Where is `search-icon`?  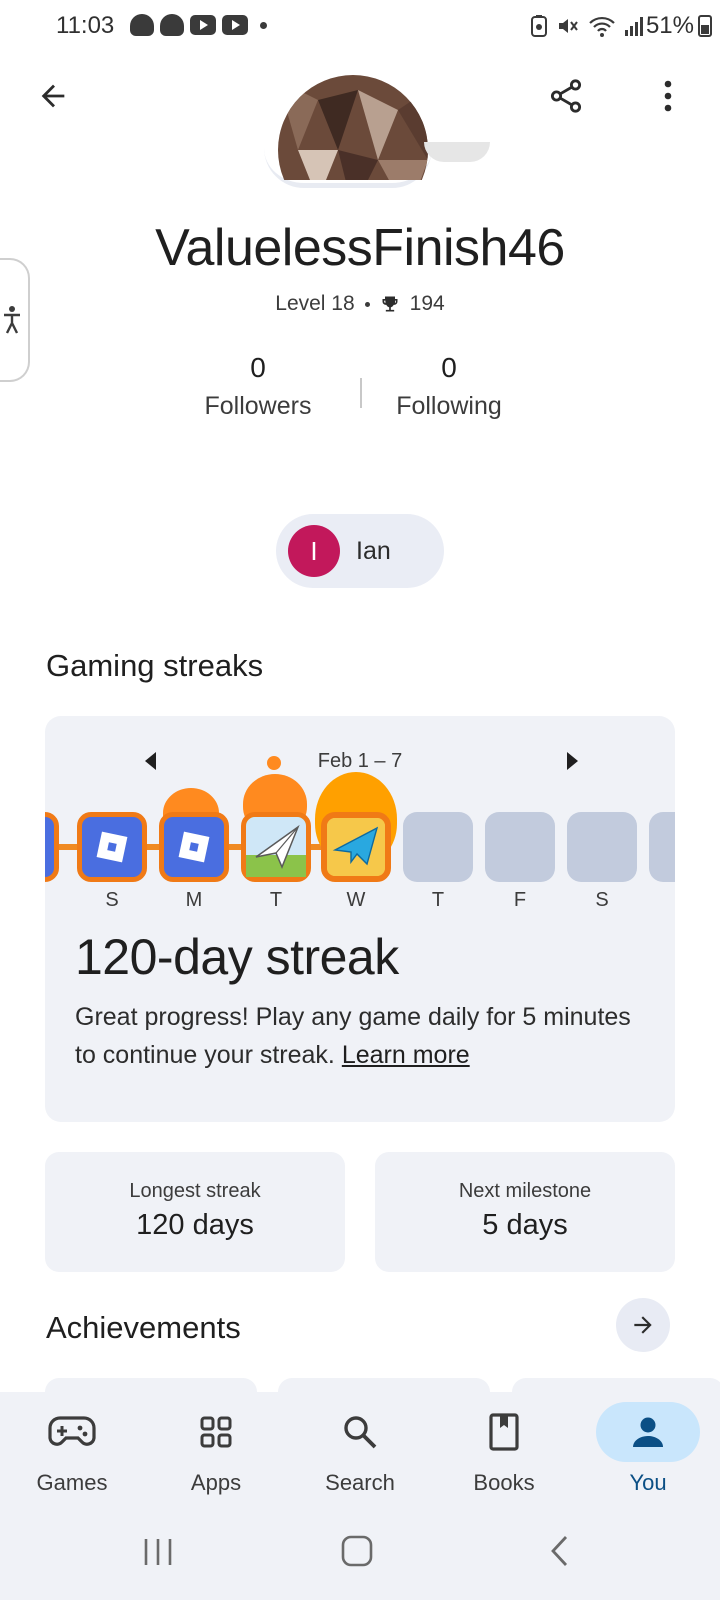 search-icon is located at coordinates (360, 1432).